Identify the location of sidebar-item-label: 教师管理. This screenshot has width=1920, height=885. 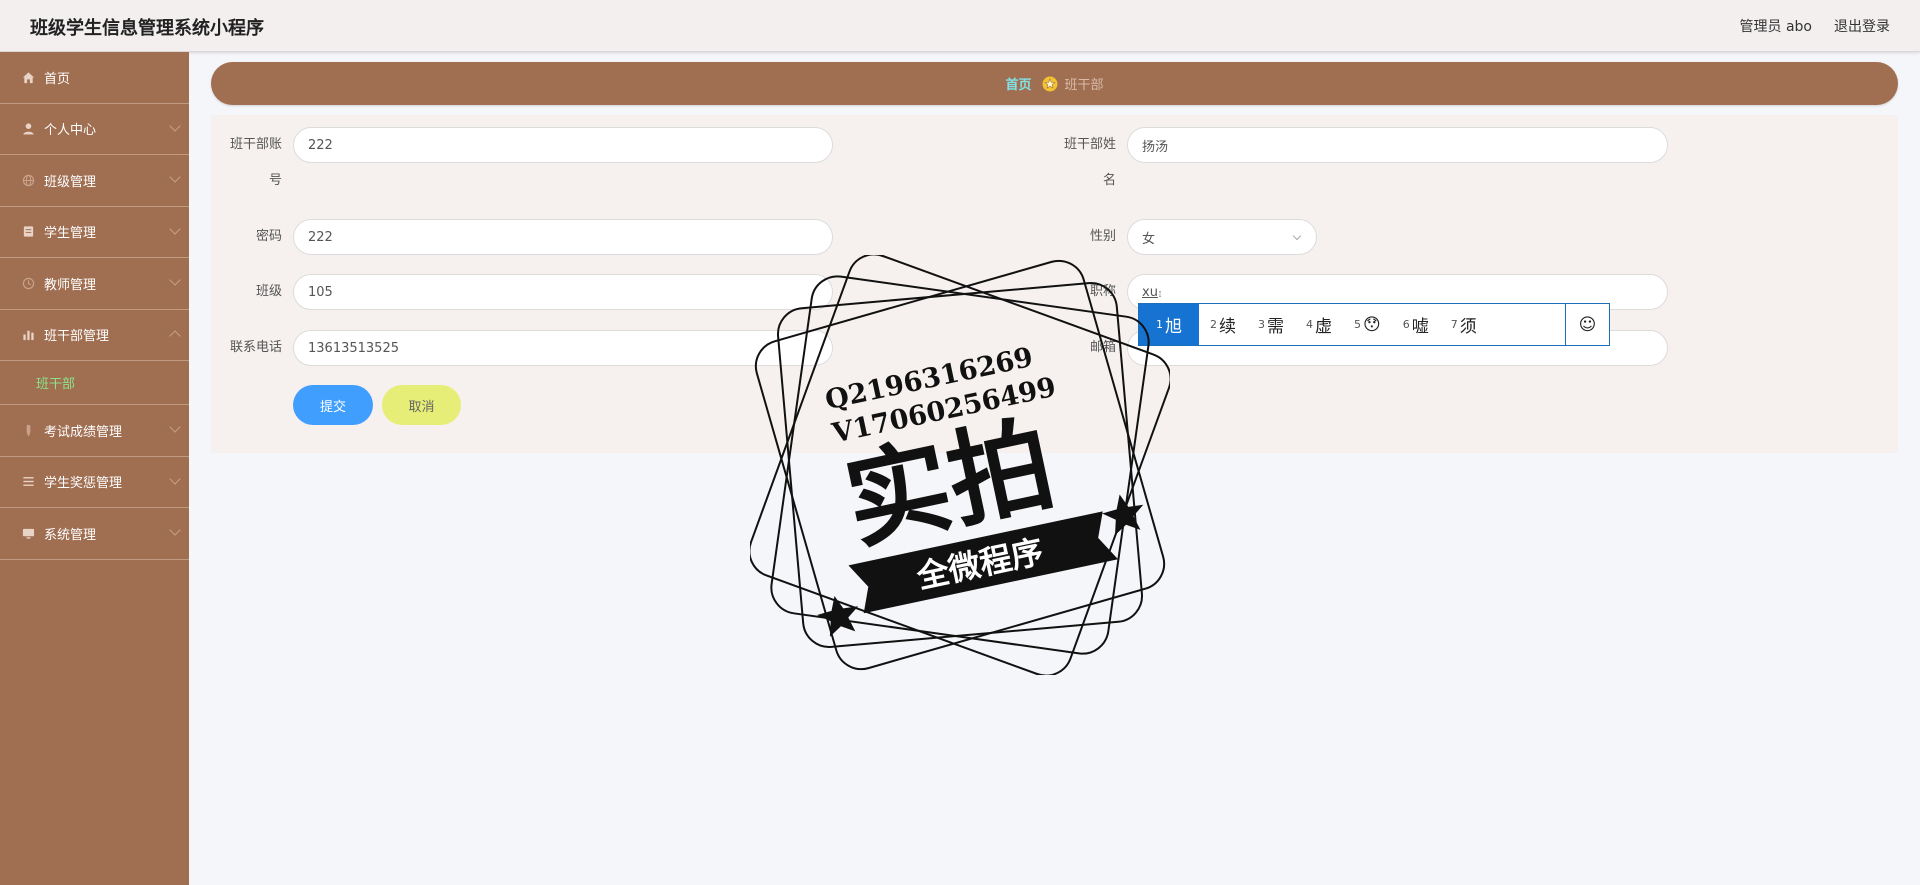
(70, 285).